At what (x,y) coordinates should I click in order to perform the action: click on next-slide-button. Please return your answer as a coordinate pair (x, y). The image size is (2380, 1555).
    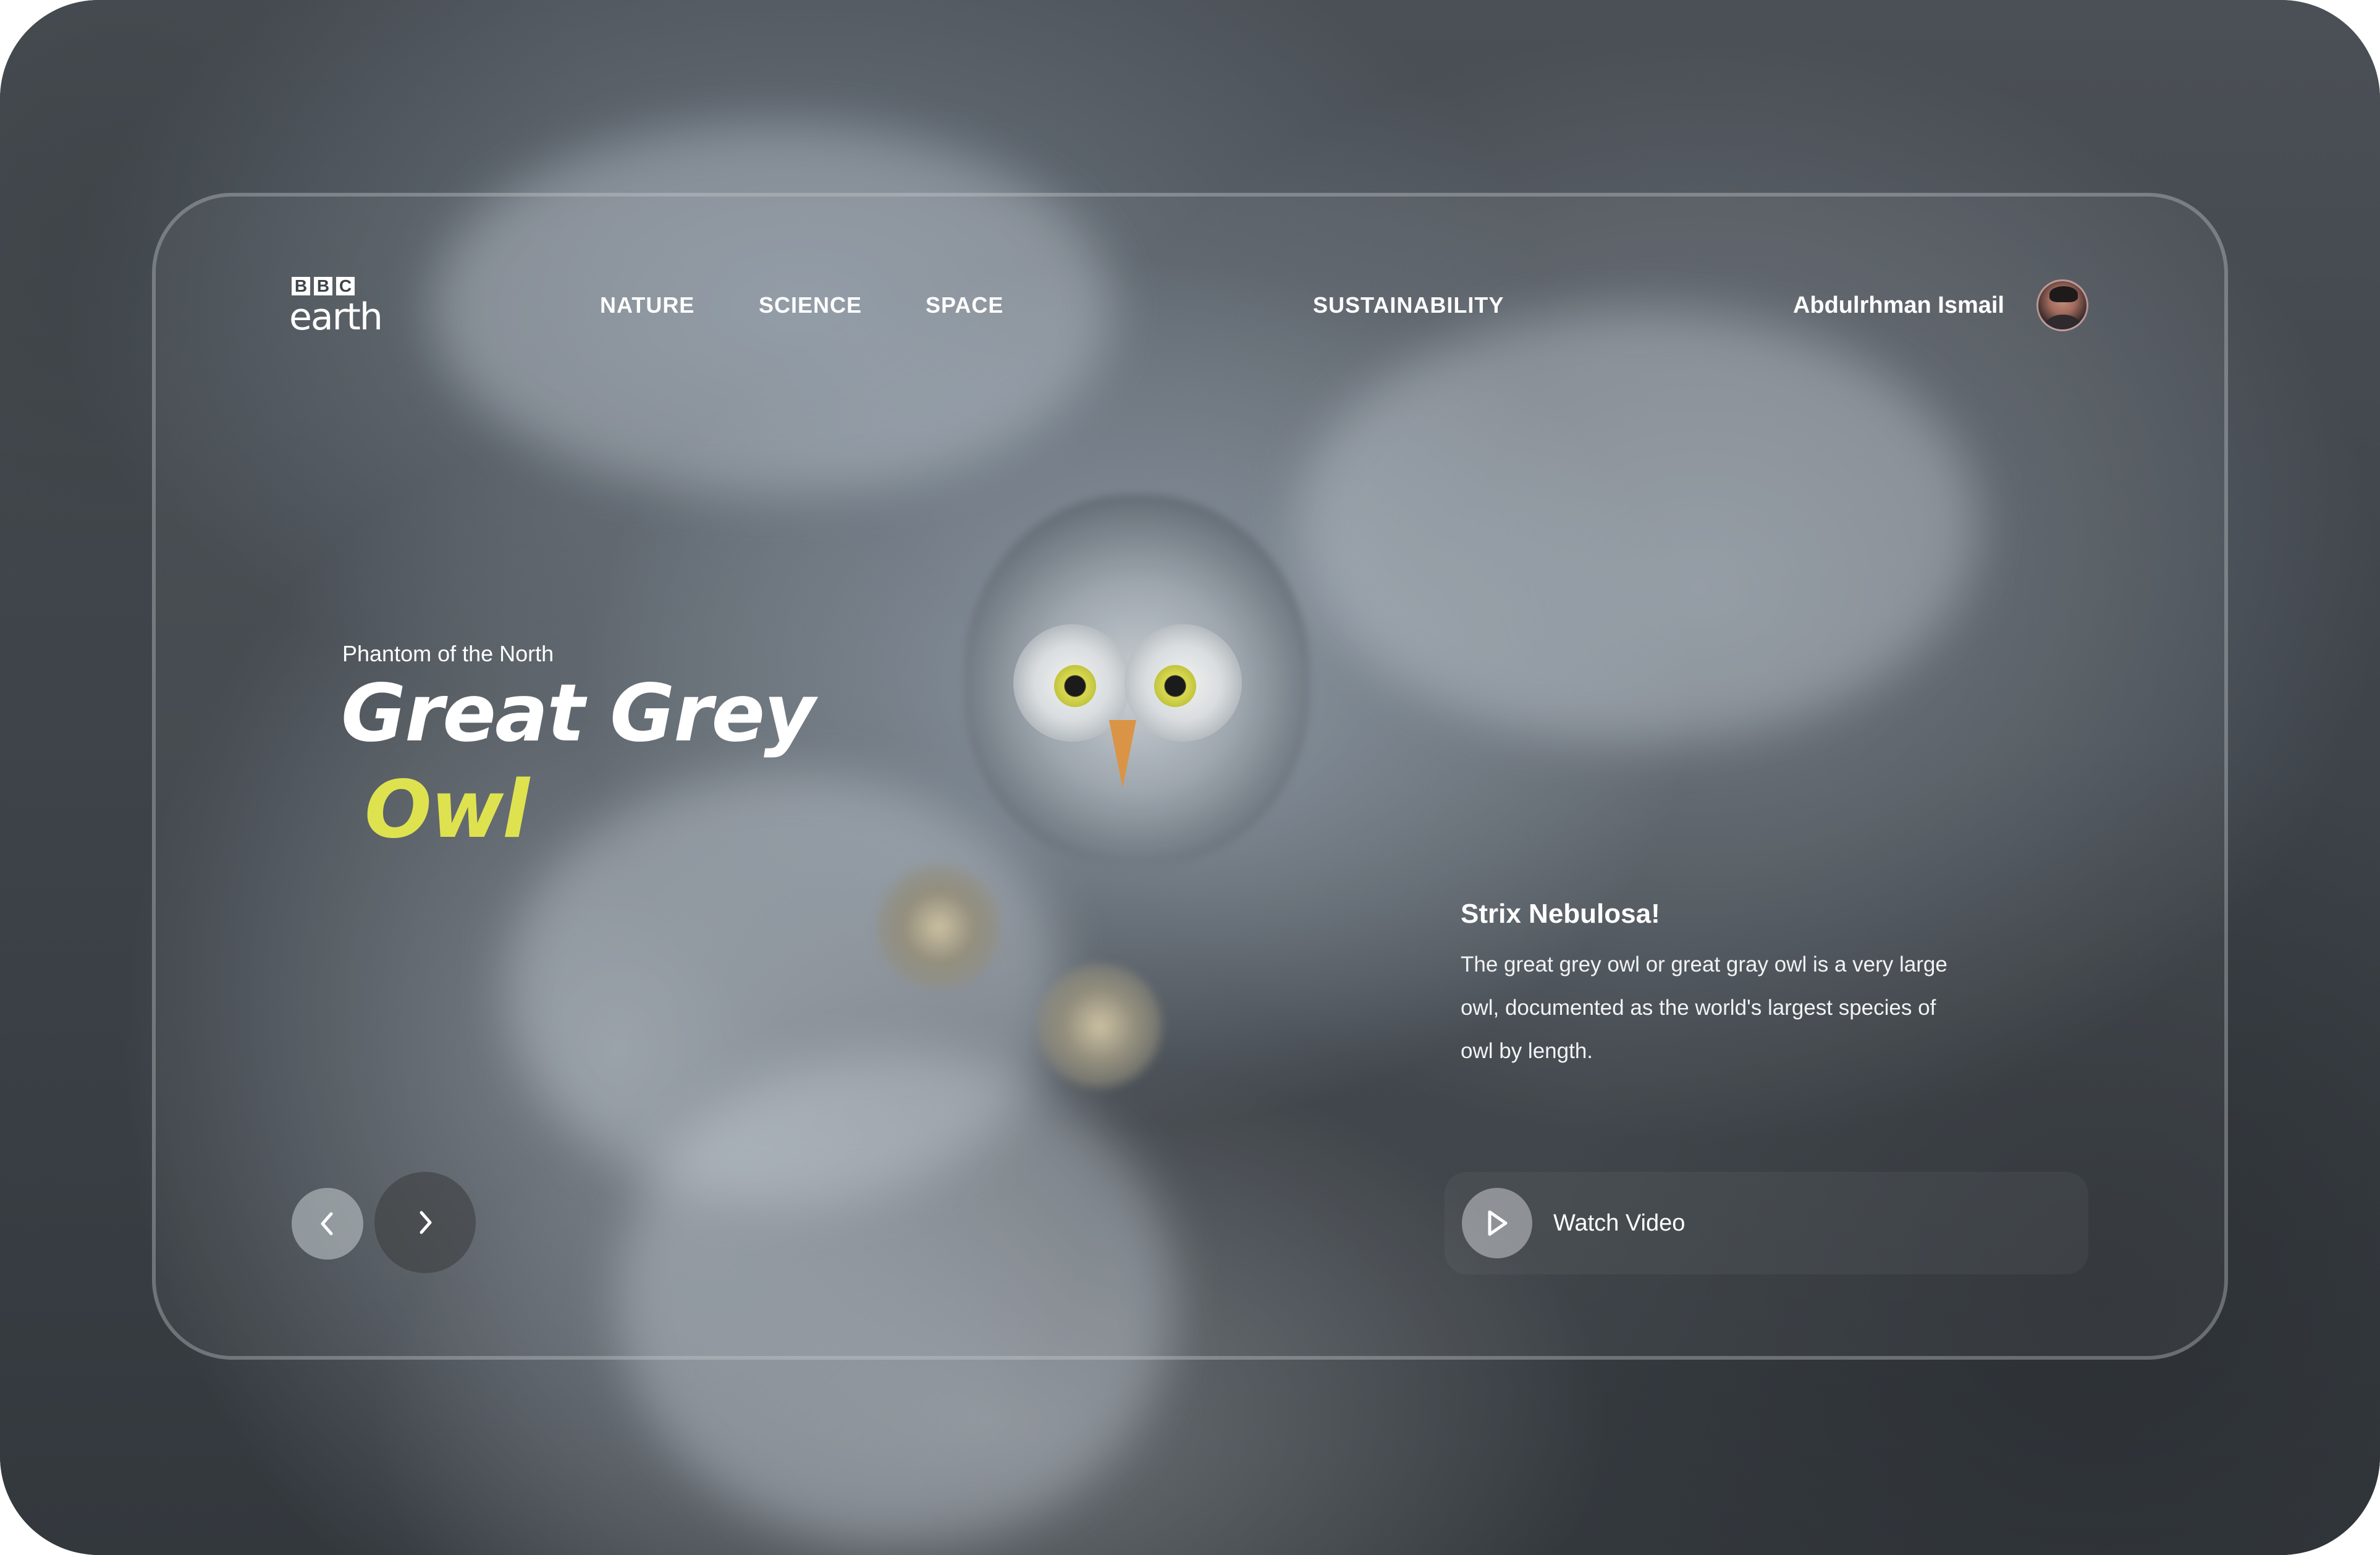
    Looking at the image, I should click on (425, 1222).